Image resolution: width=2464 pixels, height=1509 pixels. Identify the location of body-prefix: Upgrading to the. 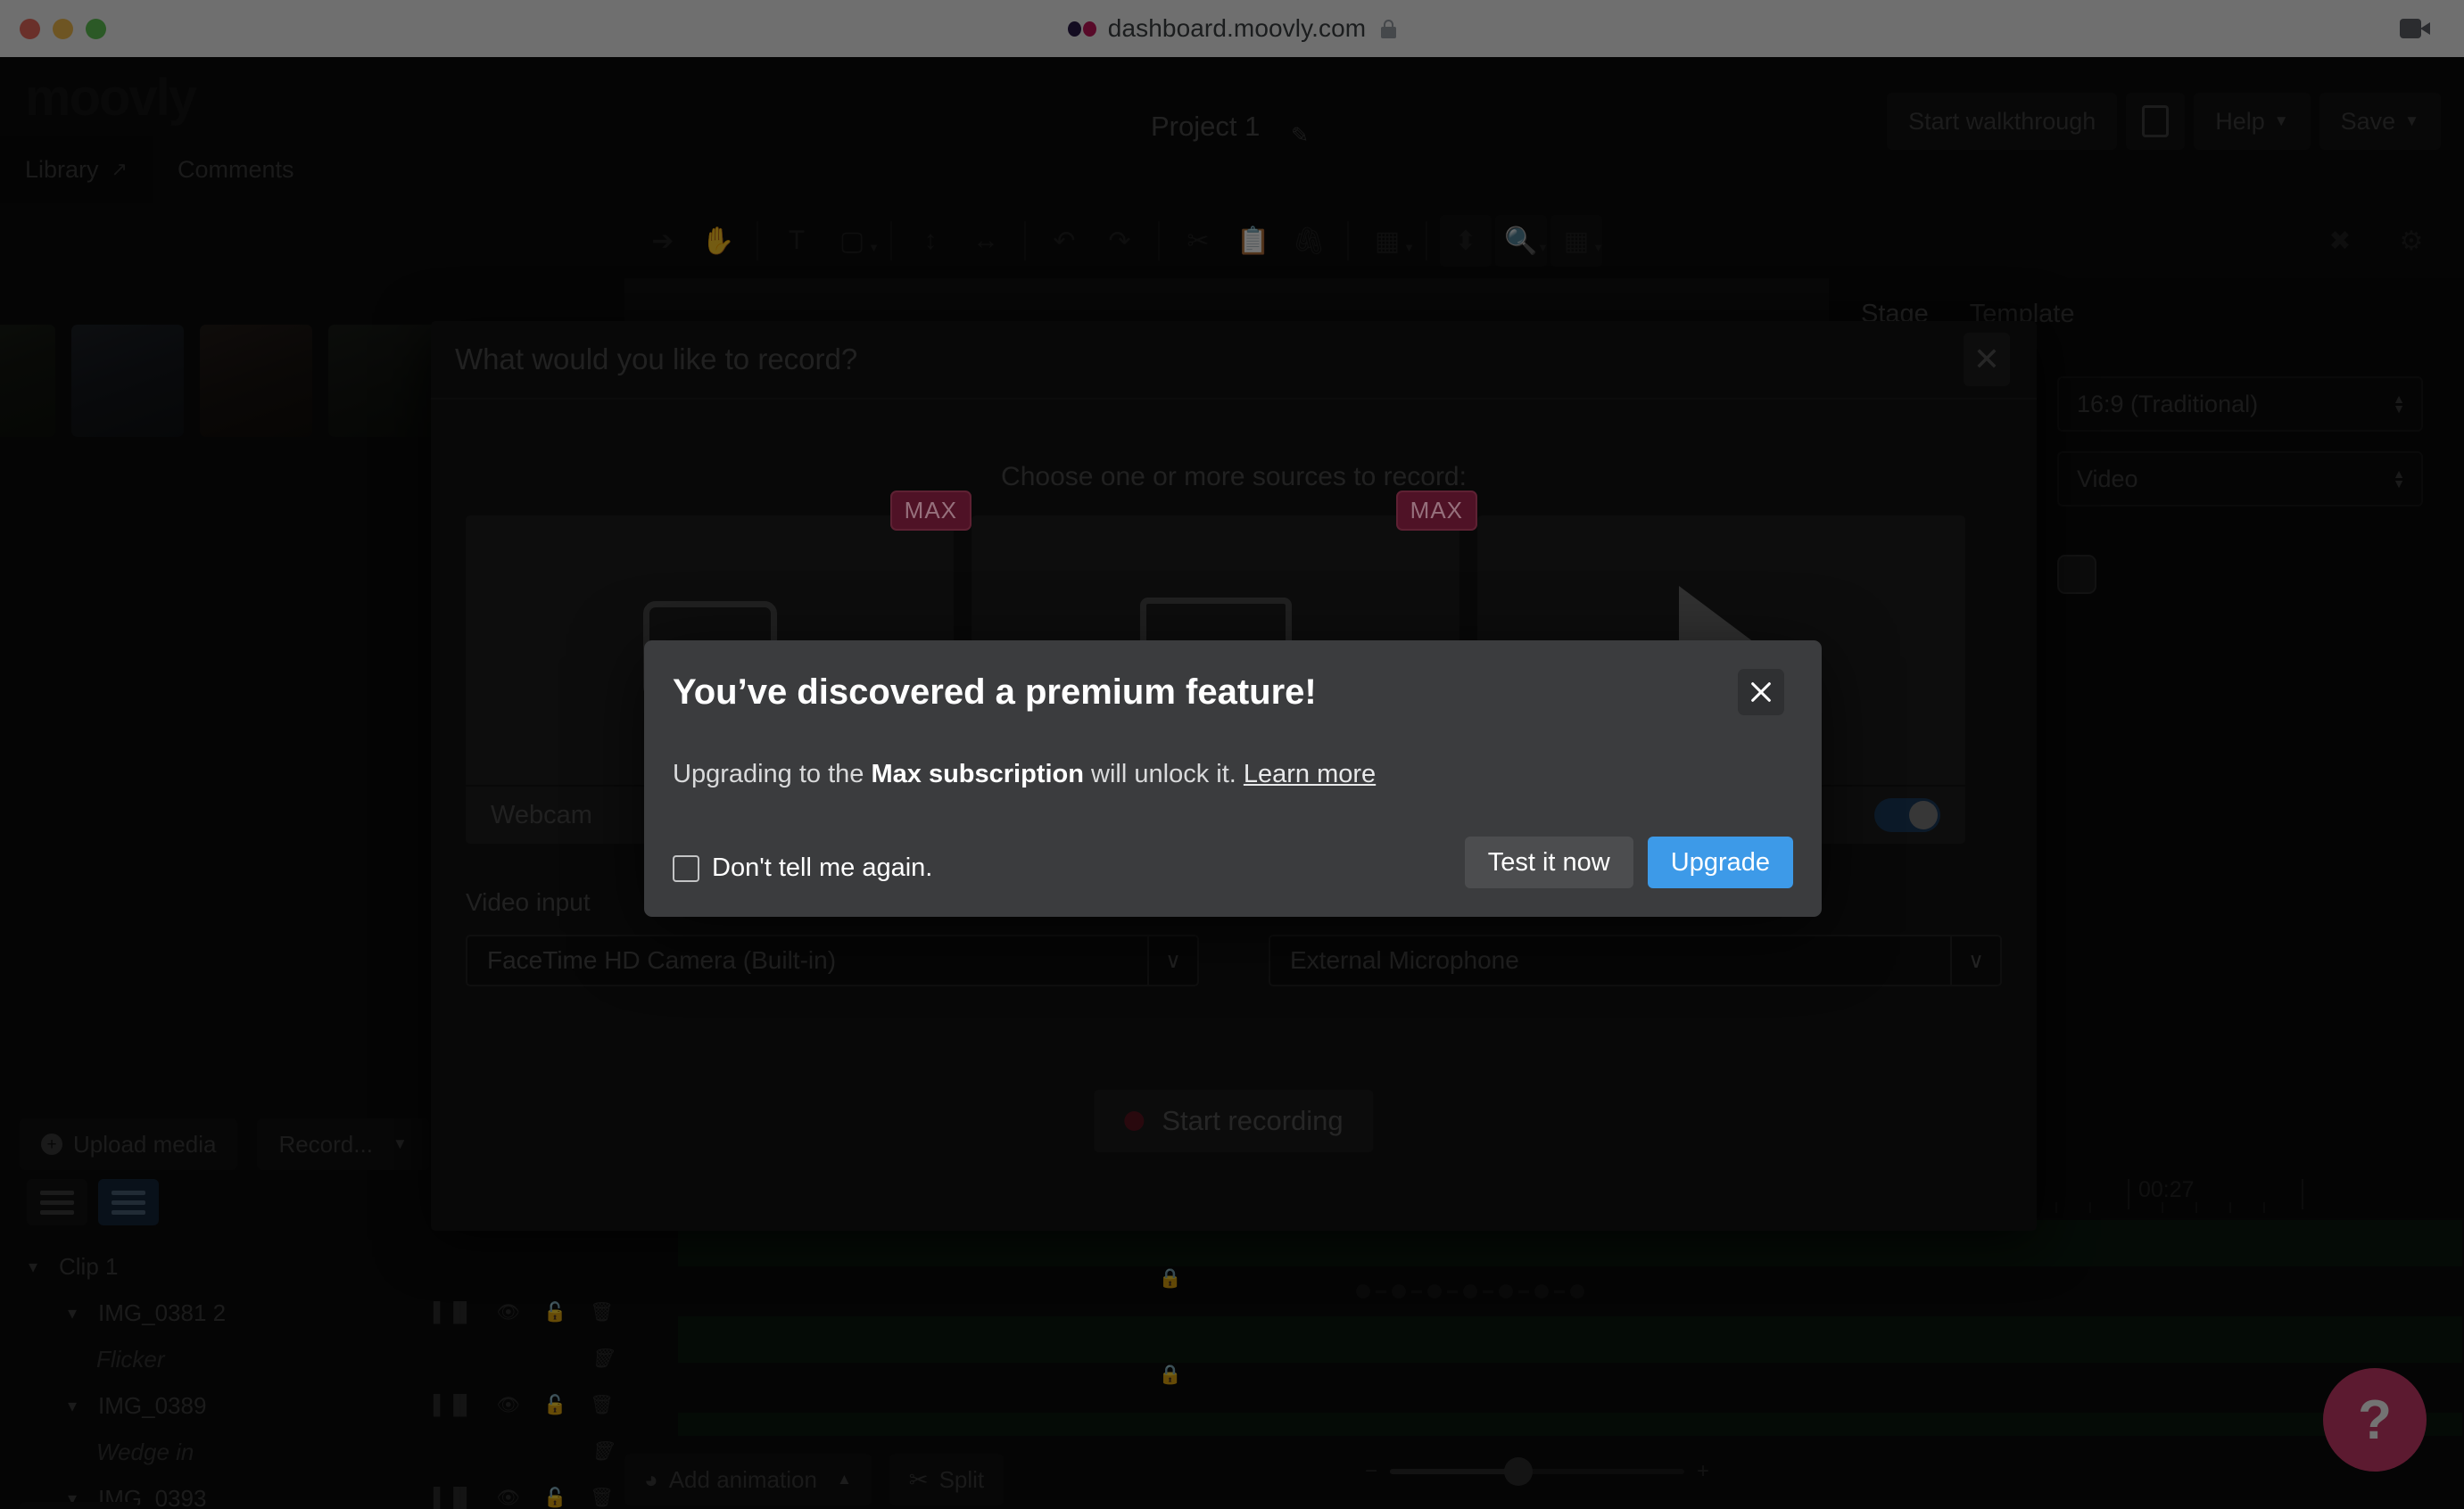
(772, 774).